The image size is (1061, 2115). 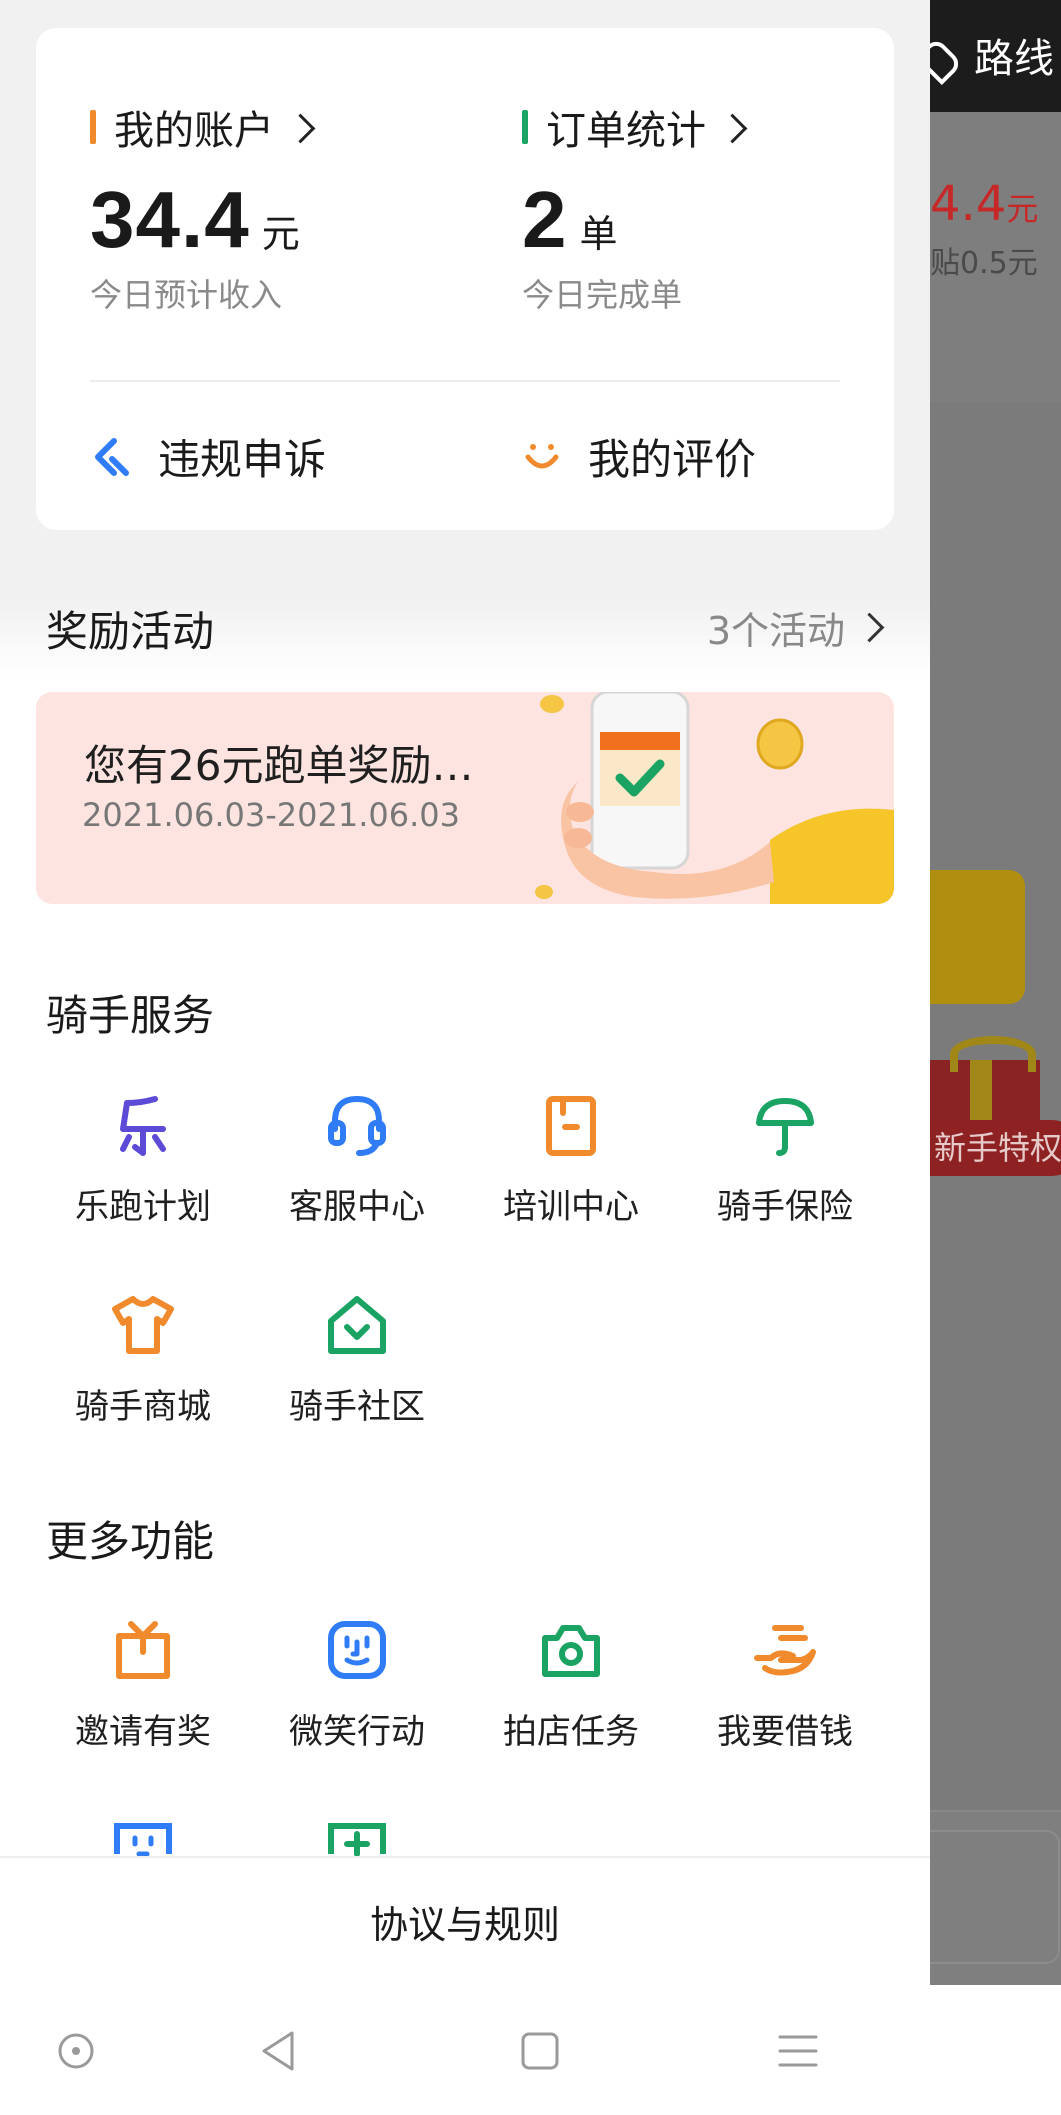 What do you see at coordinates (280, 2051) in the screenshot?
I see `back-triangle-icon` at bounding box center [280, 2051].